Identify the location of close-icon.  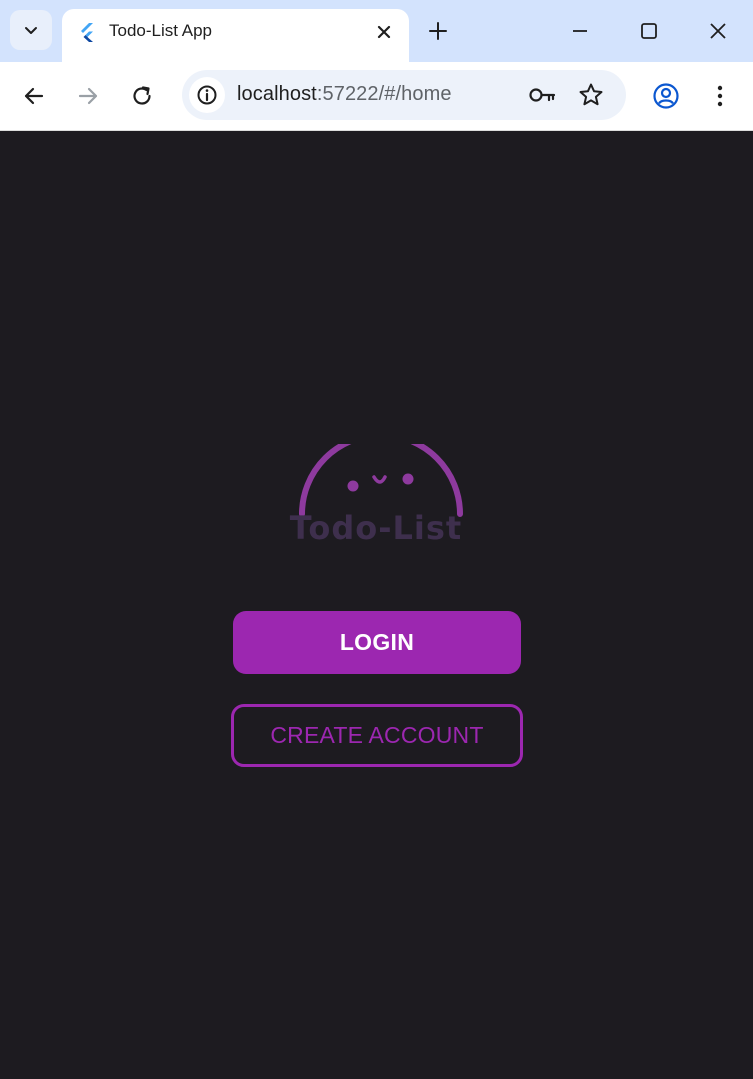
(384, 32).